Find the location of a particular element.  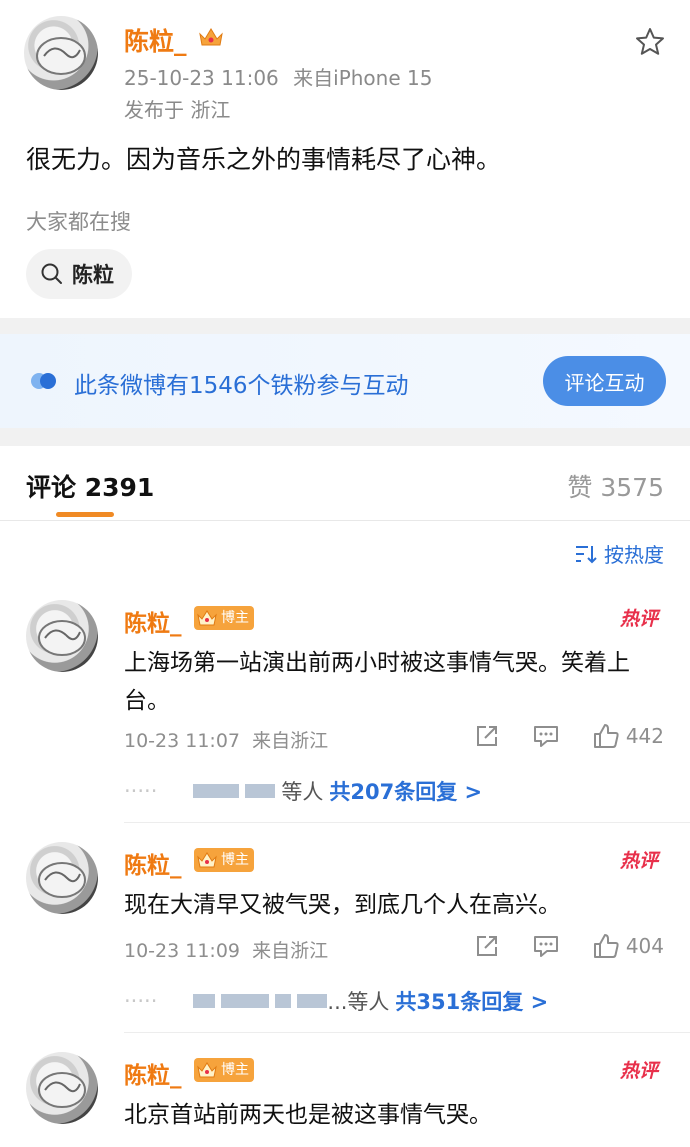

like-count: 442 is located at coordinates (644, 736).